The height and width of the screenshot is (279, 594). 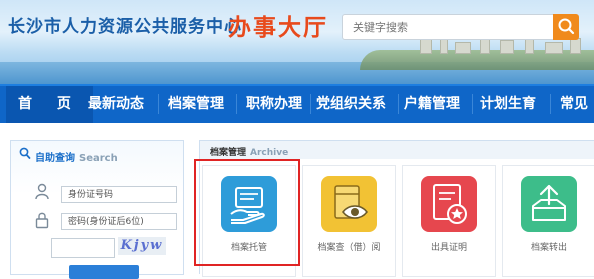 What do you see at coordinates (83, 248) in the screenshot?
I see `captcha-input` at bounding box center [83, 248].